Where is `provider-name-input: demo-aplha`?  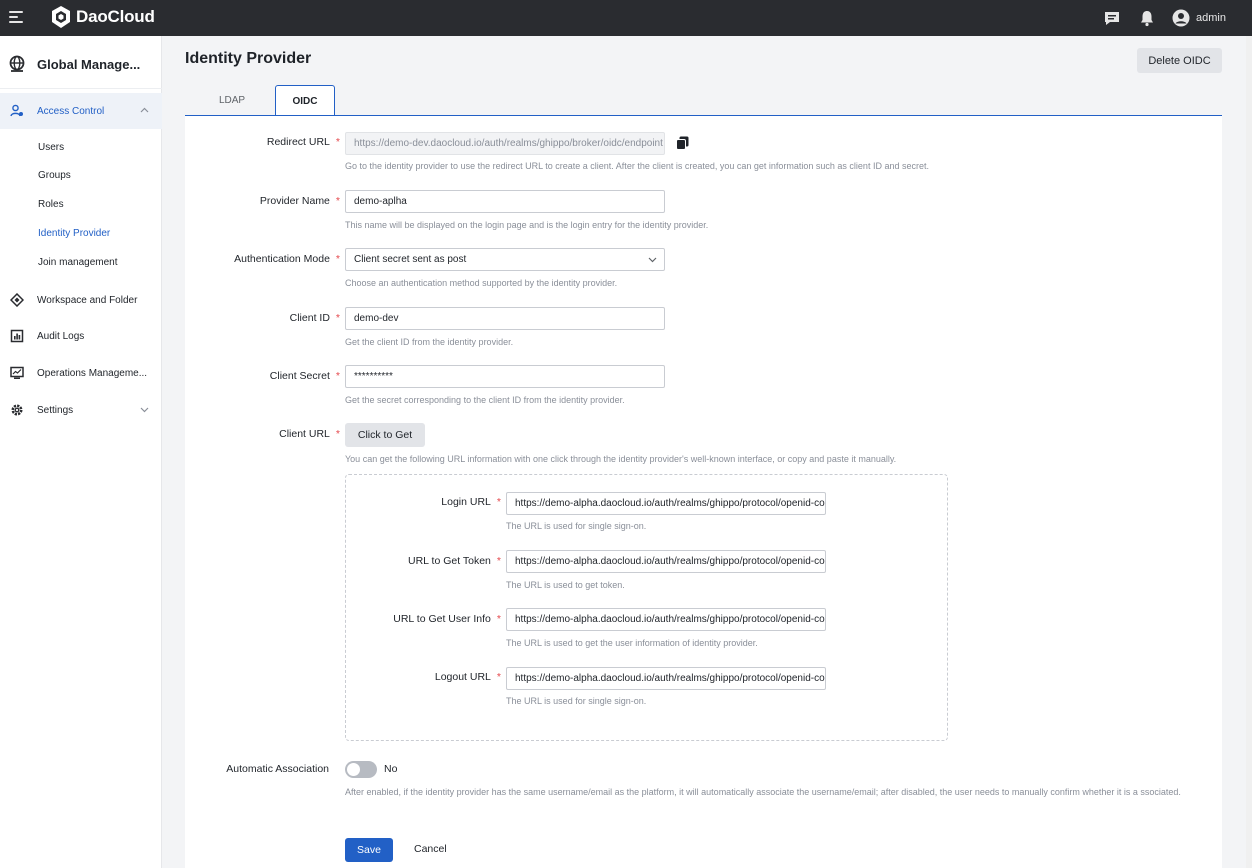
provider-name-input: demo-aplha is located at coordinates (505, 201).